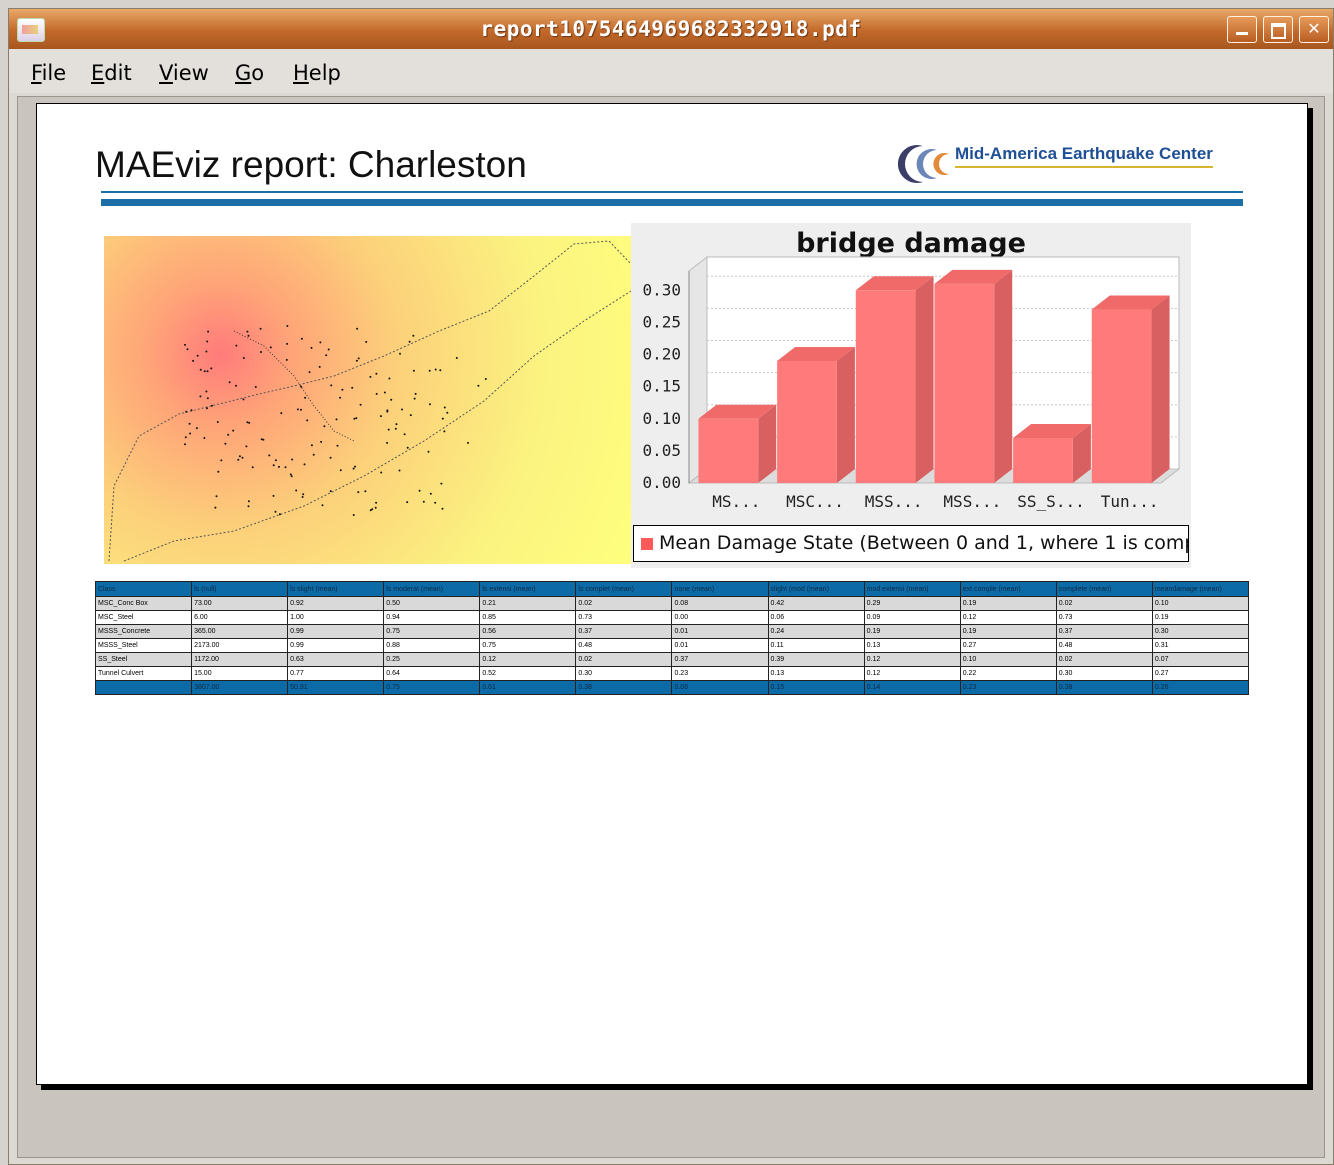 This screenshot has width=1334, height=1165. Describe the element at coordinates (720, 617) in the screenshot. I see `table-cell: 0.00` at that location.